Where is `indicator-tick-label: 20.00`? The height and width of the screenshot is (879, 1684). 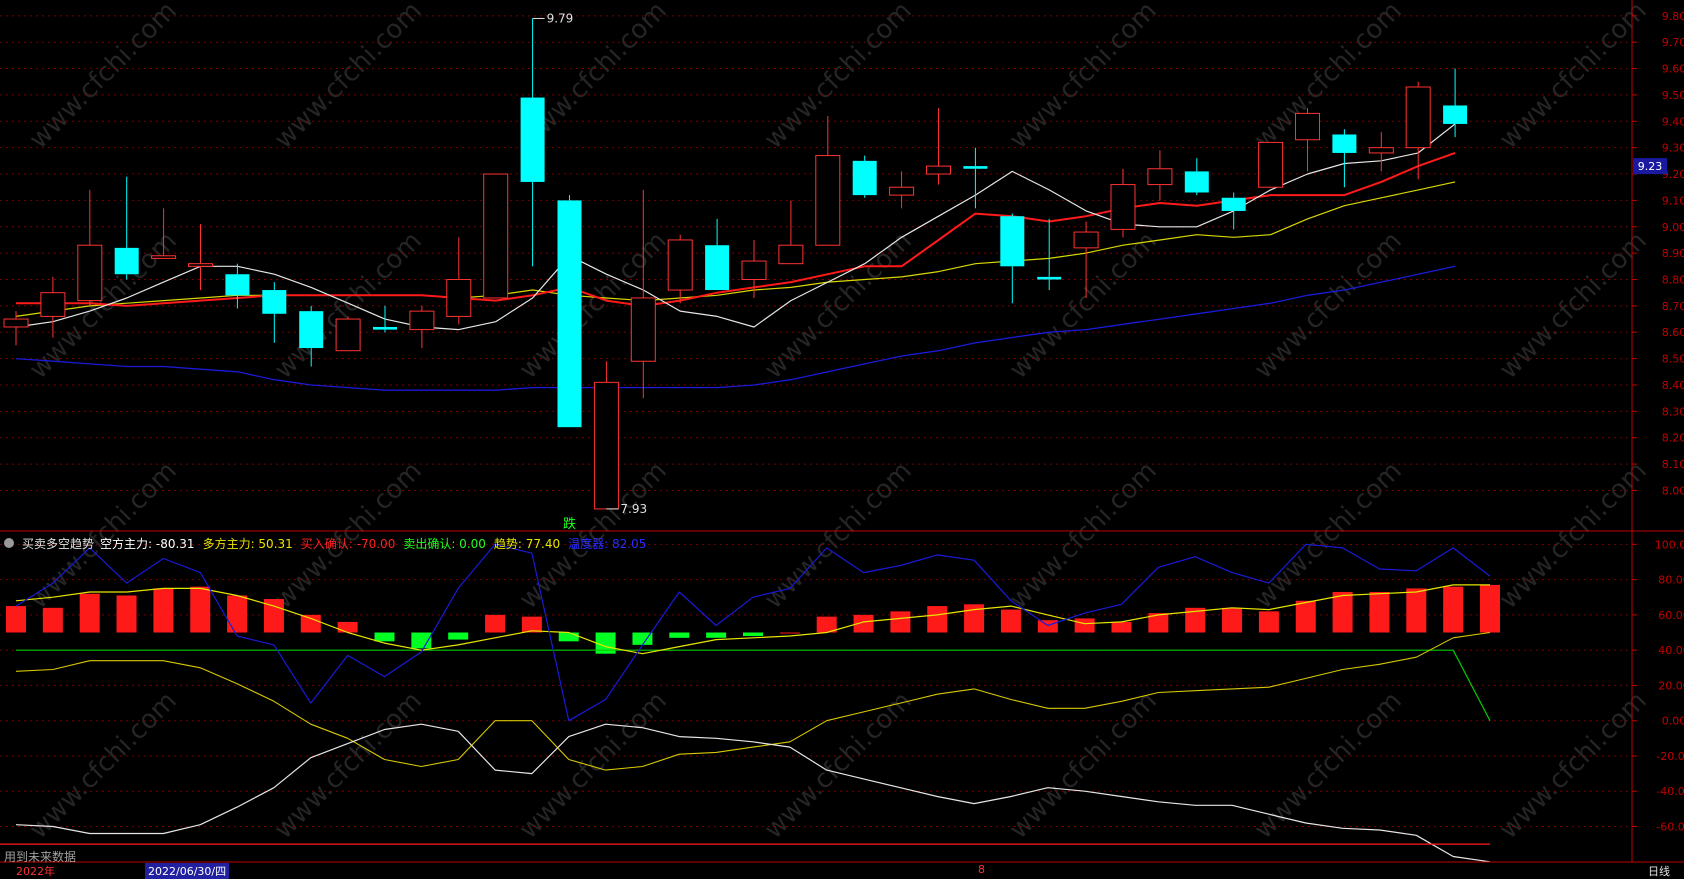 indicator-tick-label: 20.00 is located at coordinates (1671, 685).